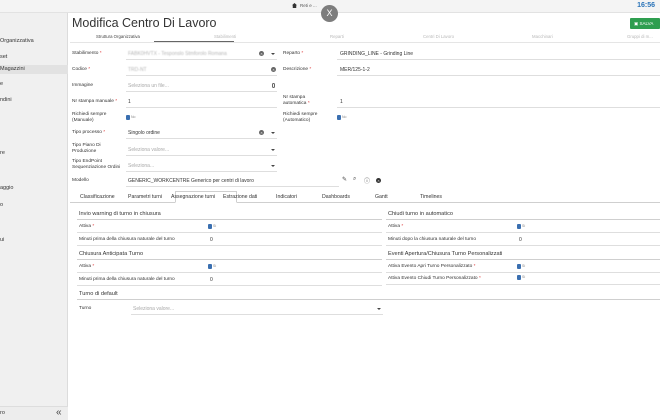 This screenshot has height=420, width=660. Describe the element at coordinates (80, 180) in the screenshot. I see `modello-label: Modello` at that location.